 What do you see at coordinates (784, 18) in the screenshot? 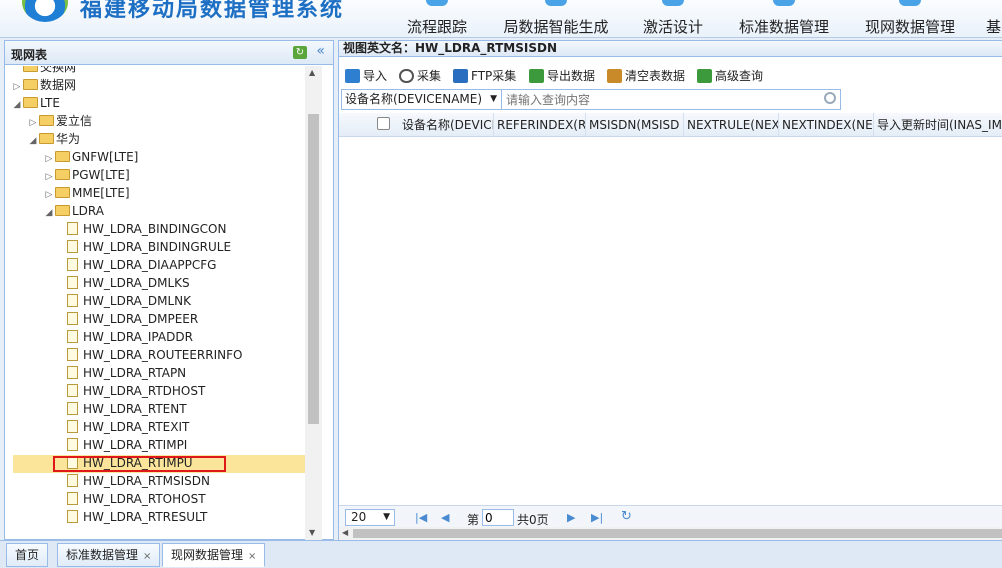
I see `nav-standard-data: 标准数据管理` at bounding box center [784, 18].